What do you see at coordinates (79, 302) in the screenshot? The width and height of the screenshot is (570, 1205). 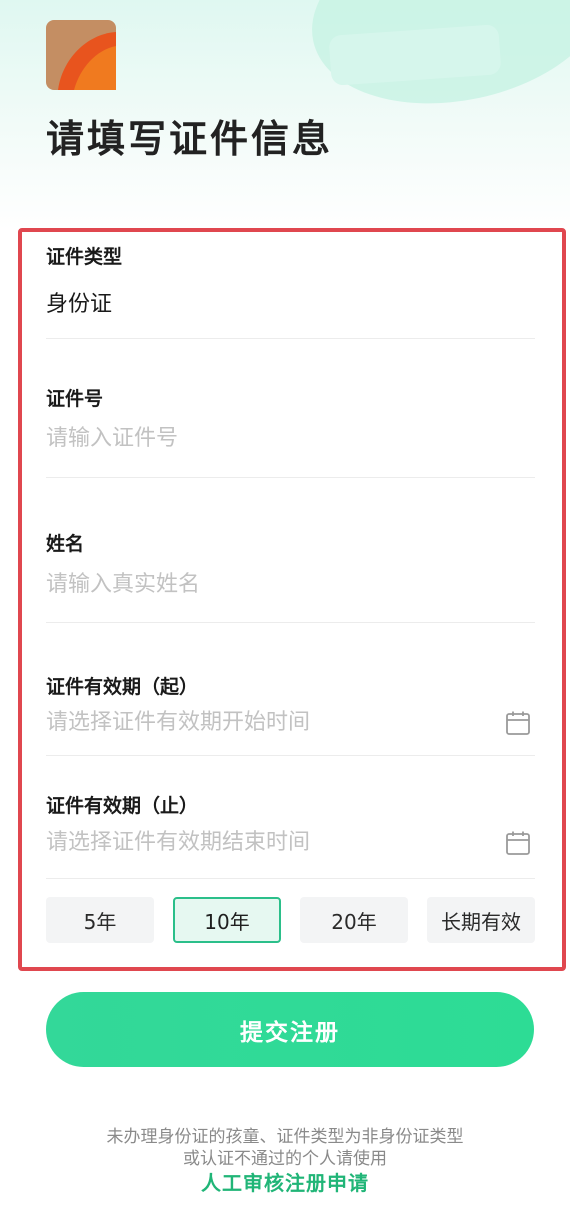 I see `id-type-select: 身份证` at bounding box center [79, 302].